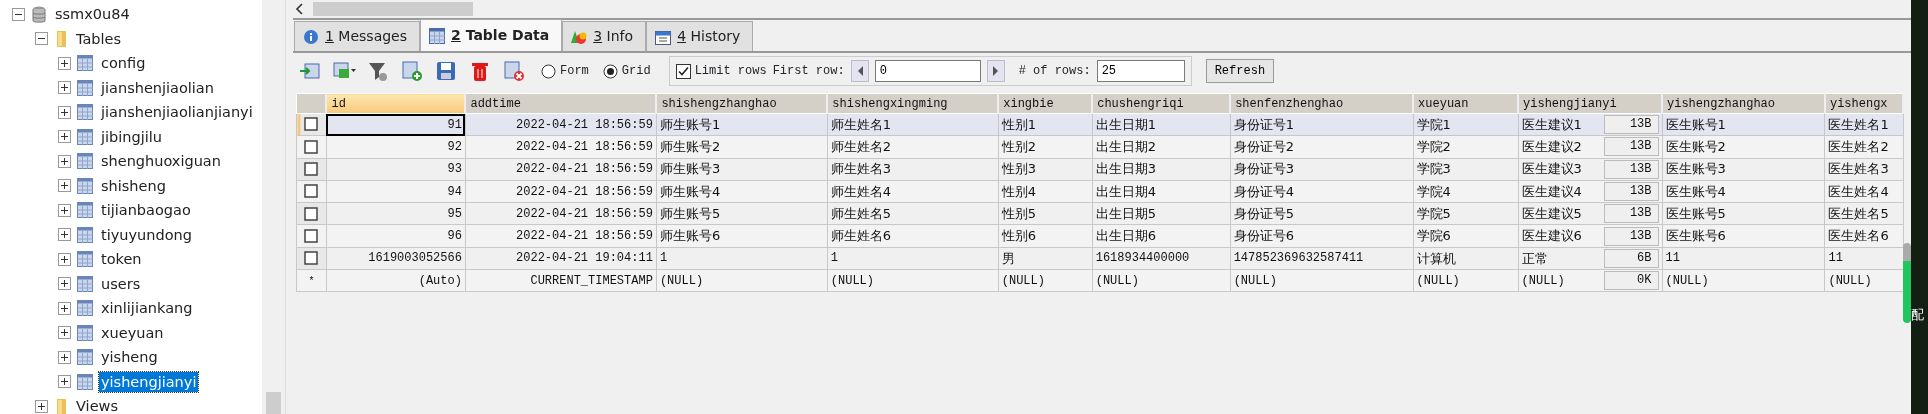 The height and width of the screenshot is (414, 1928). What do you see at coordinates (700, 36) in the screenshot?
I see `tab: 4 History` at bounding box center [700, 36].